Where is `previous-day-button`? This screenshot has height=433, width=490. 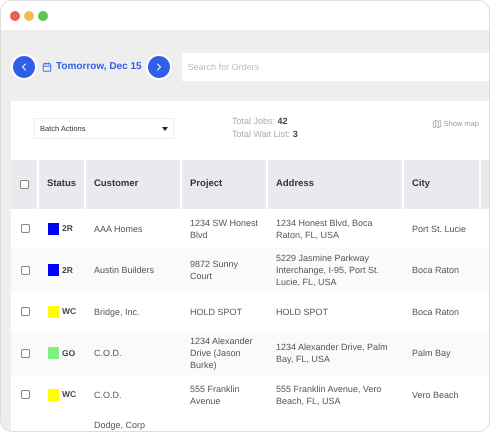 previous-day-button is located at coordinates (24, 67).